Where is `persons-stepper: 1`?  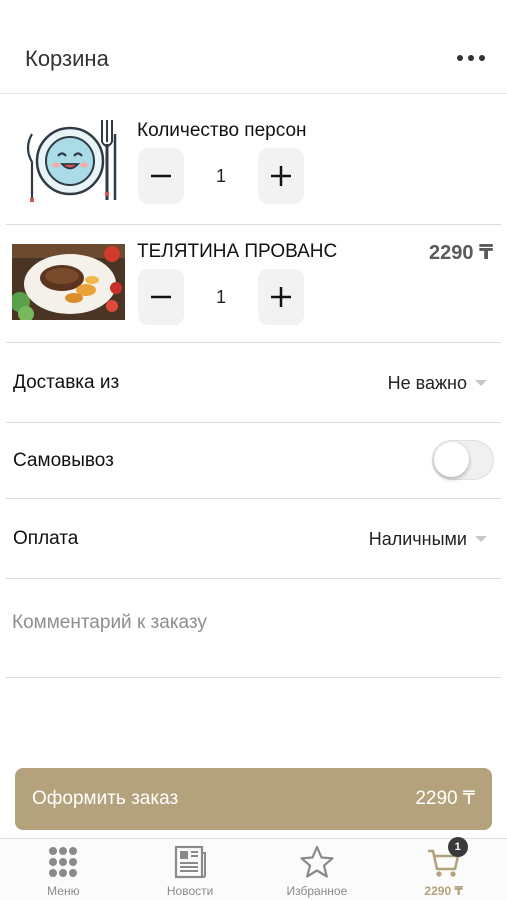
persons-stepper: 1 is located at coordinates (222, 176).